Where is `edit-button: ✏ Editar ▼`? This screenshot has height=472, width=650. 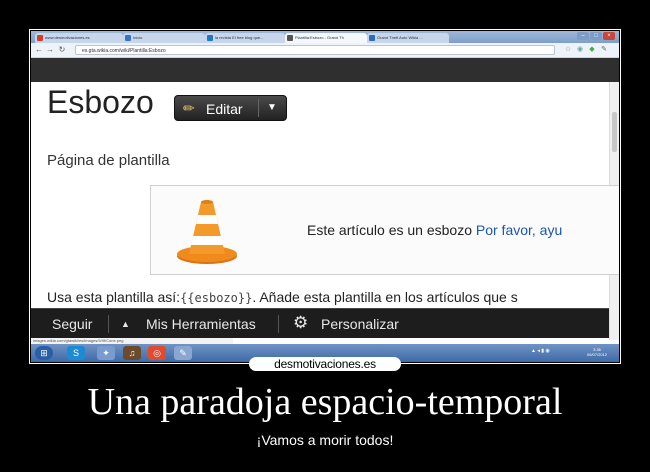
edit-button: ✏ Editar ▼ is located at coordinates (230, 108).